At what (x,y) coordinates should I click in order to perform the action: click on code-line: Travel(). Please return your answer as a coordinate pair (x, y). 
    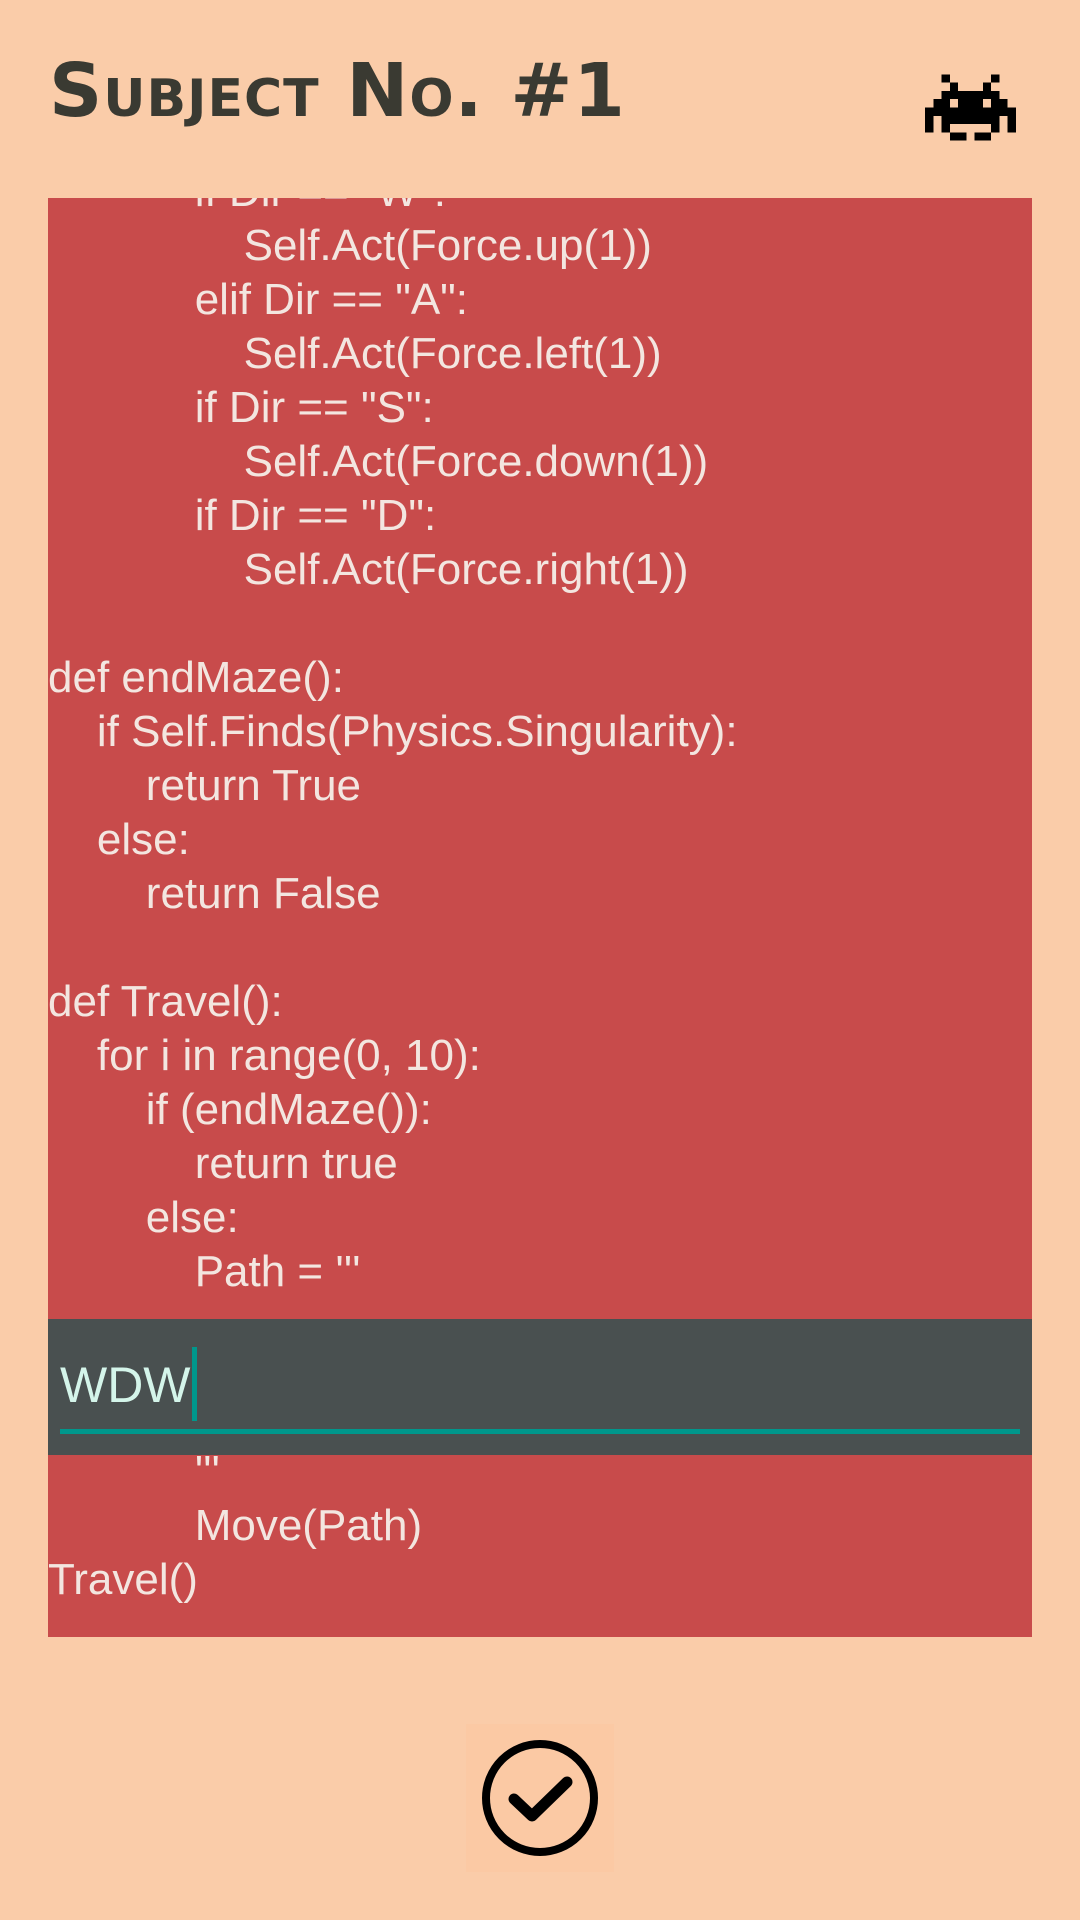
    Looking at the image, I should click on (123, 1579).